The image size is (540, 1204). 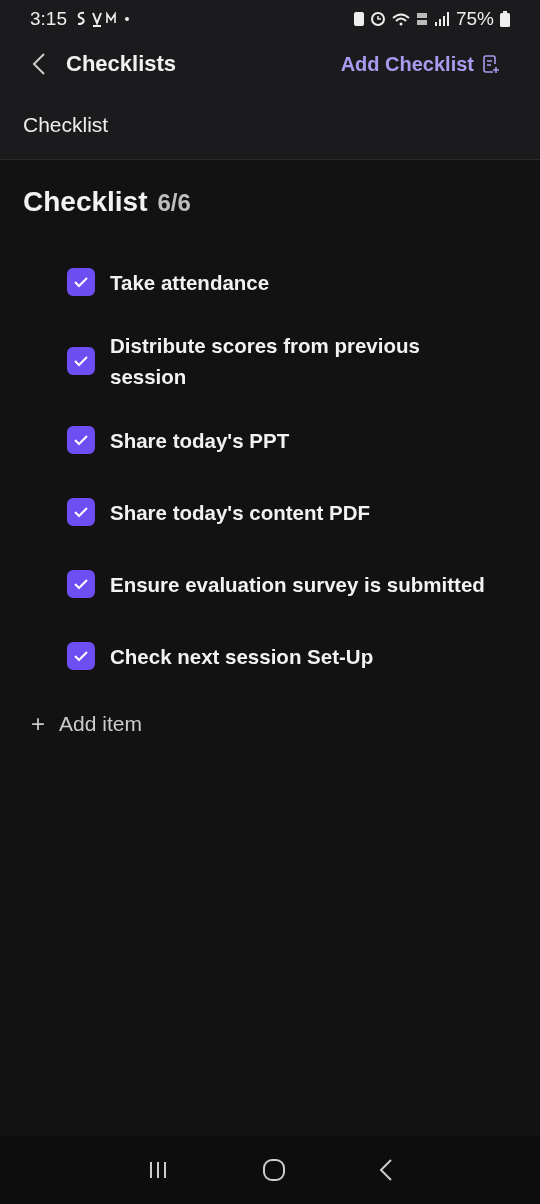 What do you see at coordinates (474, 19) in the screenshot?
I see `battery-percent: 75%` at bounding box center [474, 19].